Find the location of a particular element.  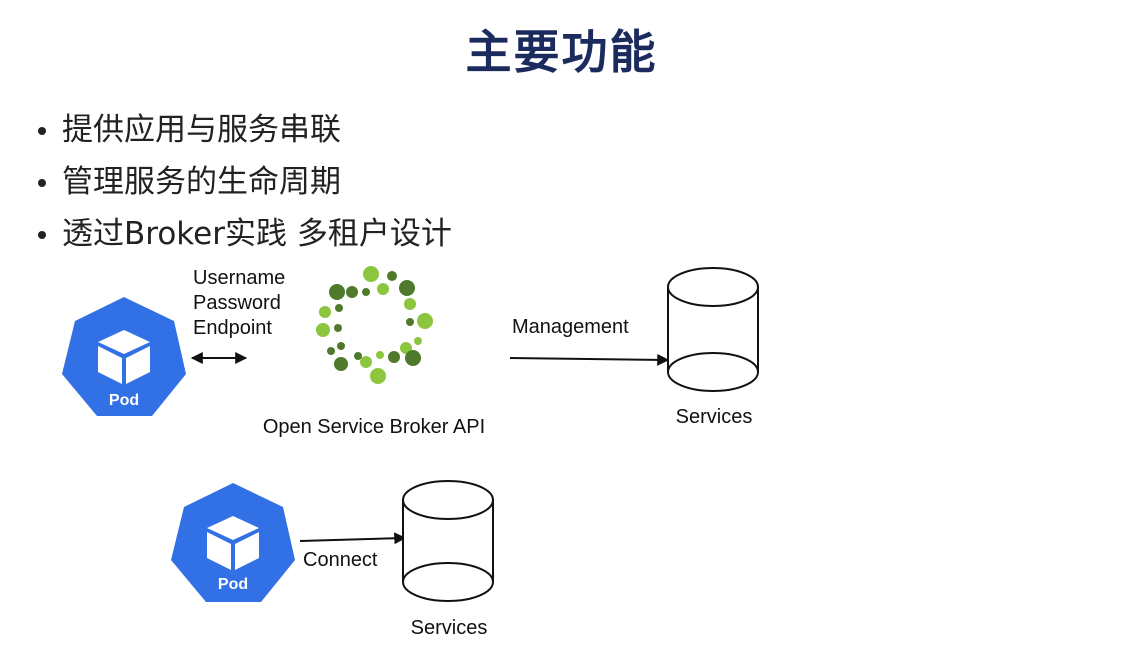

services-label-top: Services is located at coordinates (714, 417).